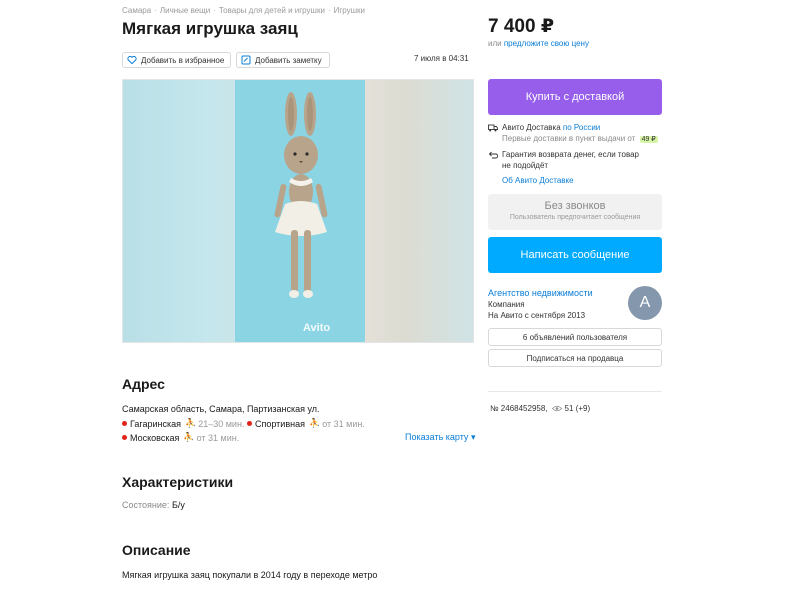  What do you see at coordinates (183, 423) in the screenshot?
I see `metro-station: Гагаринская ⛹ 21–30 мин.` at bounding box center [183, 423].